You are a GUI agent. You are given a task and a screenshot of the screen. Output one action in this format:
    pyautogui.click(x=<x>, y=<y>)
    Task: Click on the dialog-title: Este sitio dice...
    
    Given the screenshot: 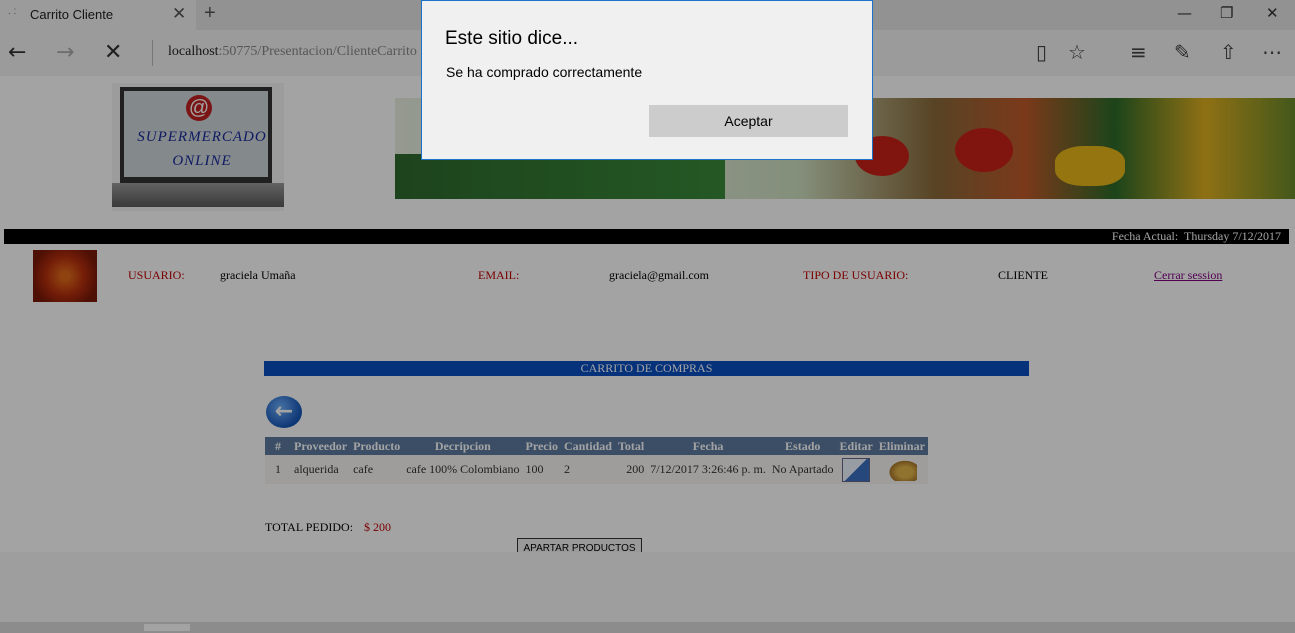 What is the action you would take?
    pyautogui.click(x=512, y=38)
    